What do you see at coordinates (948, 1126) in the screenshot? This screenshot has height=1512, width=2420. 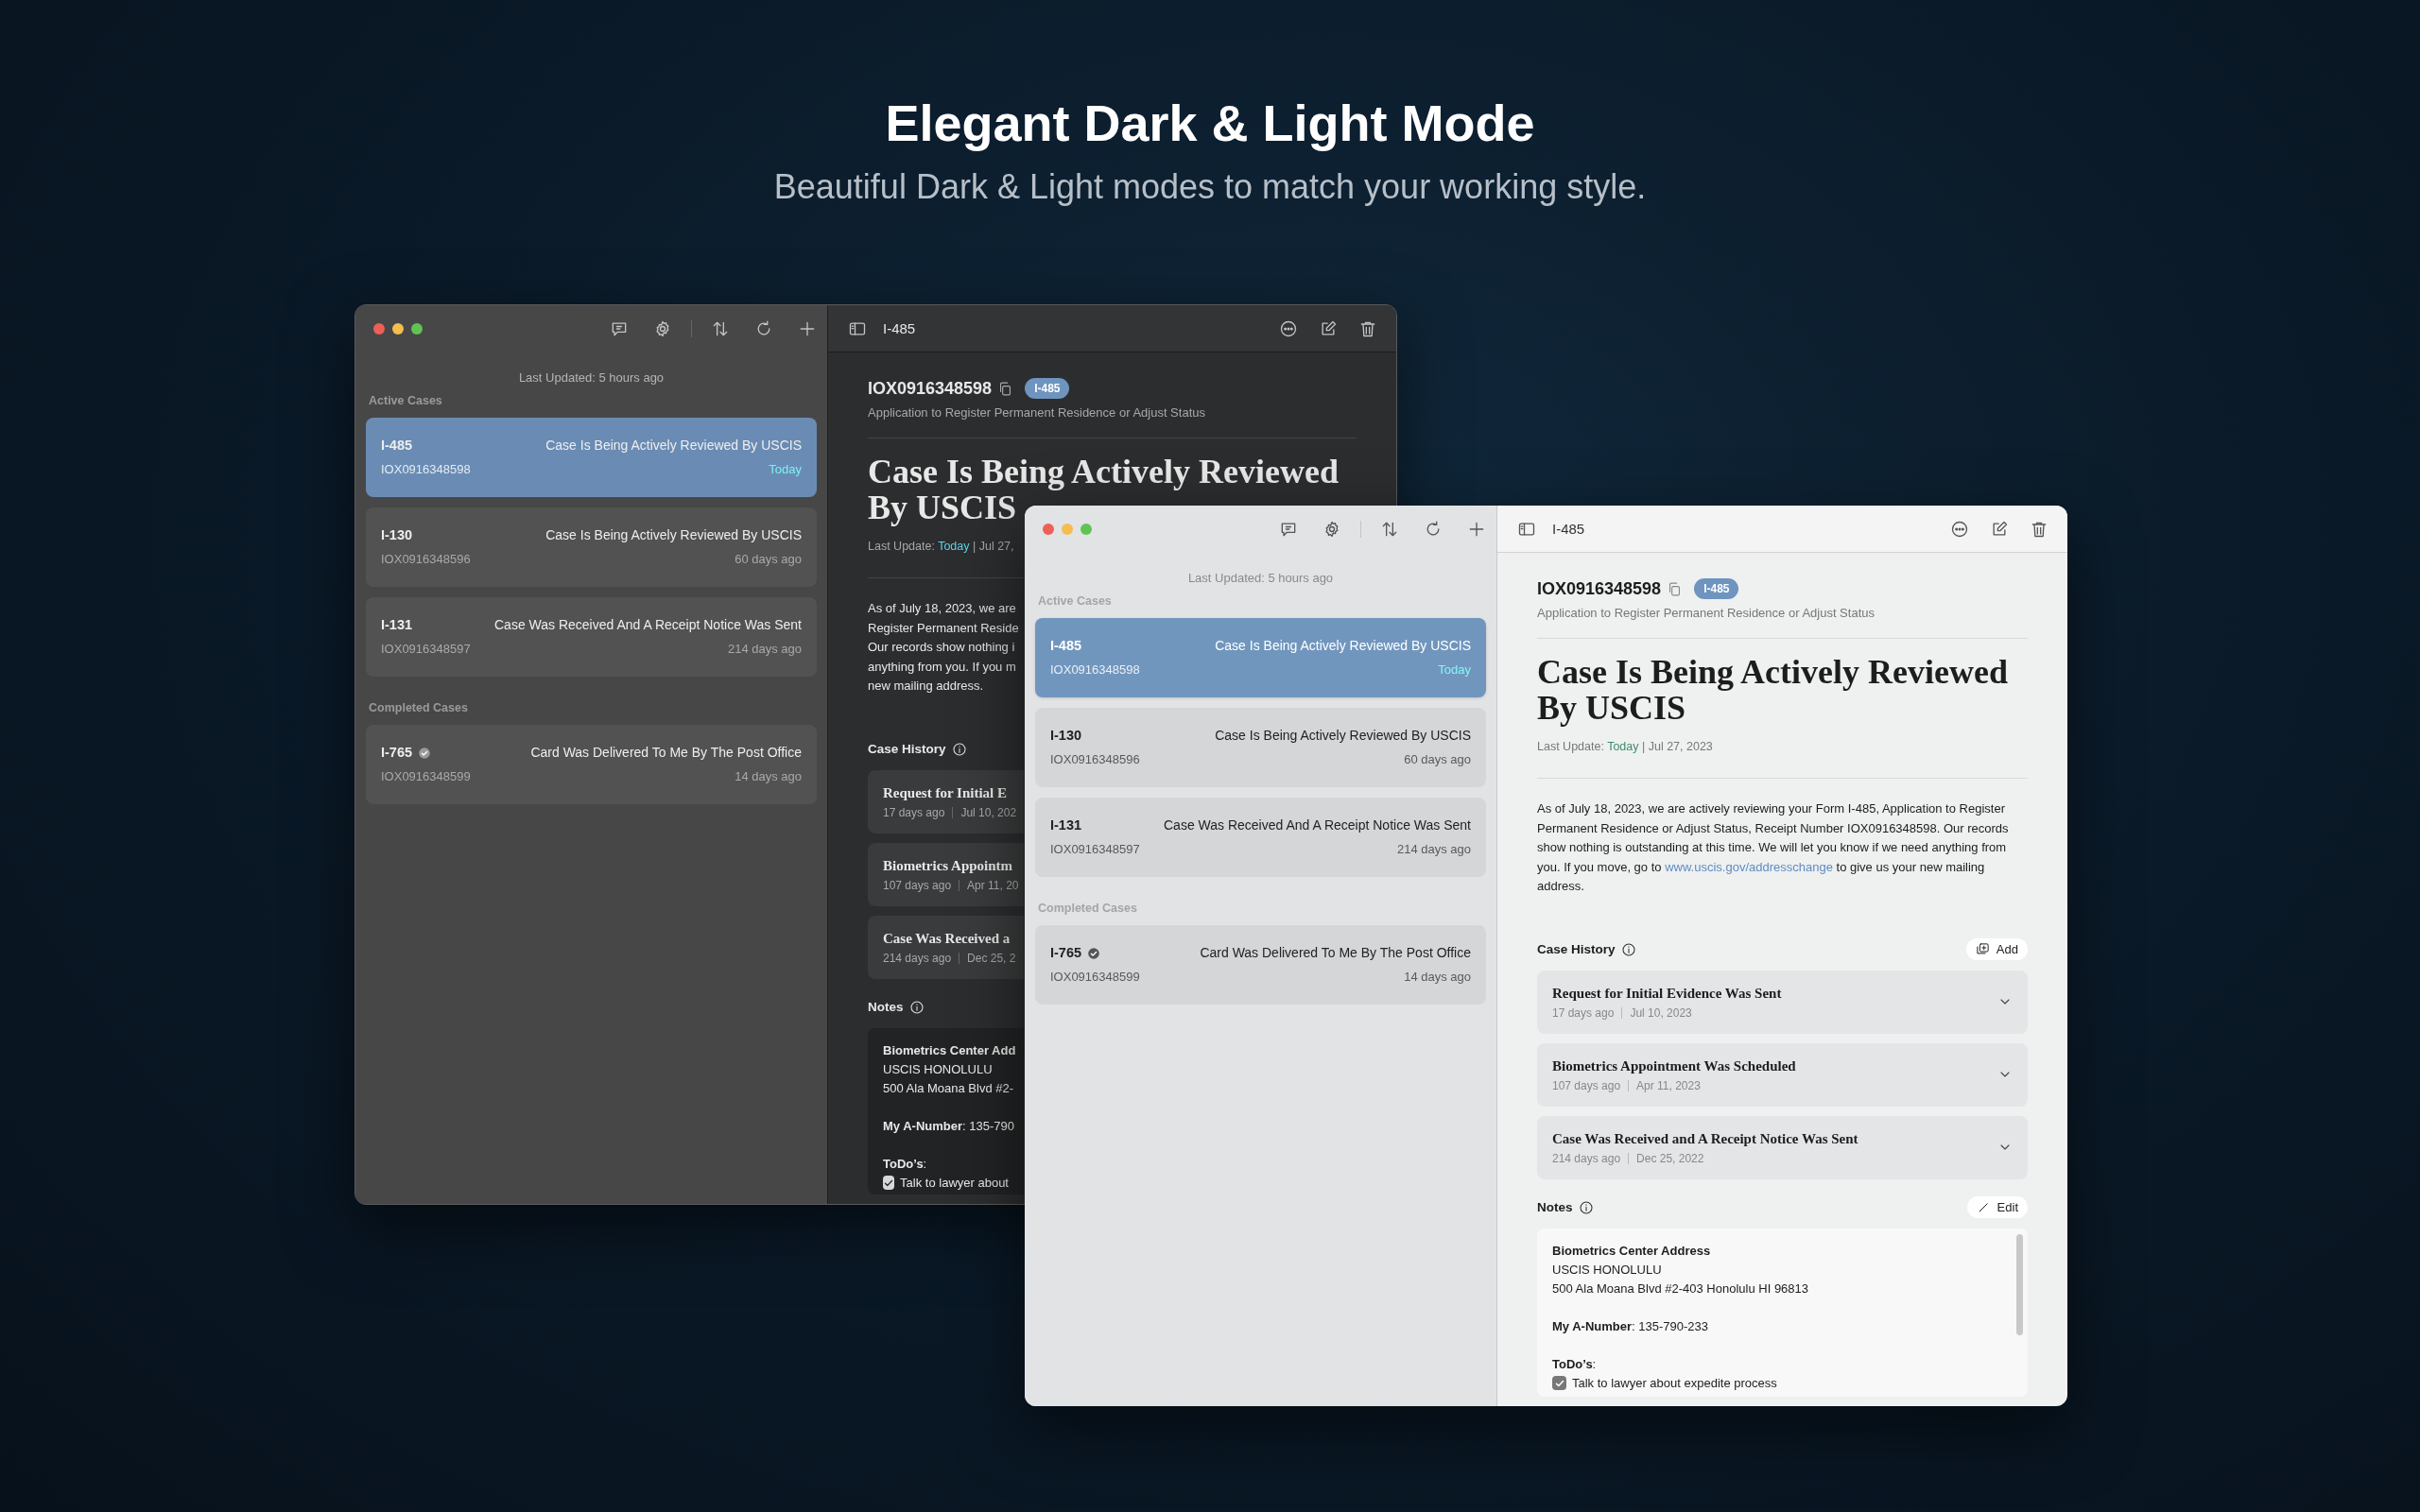 I see `note-text: My A-Number: 135-790` at bounding box center [948, 1126].